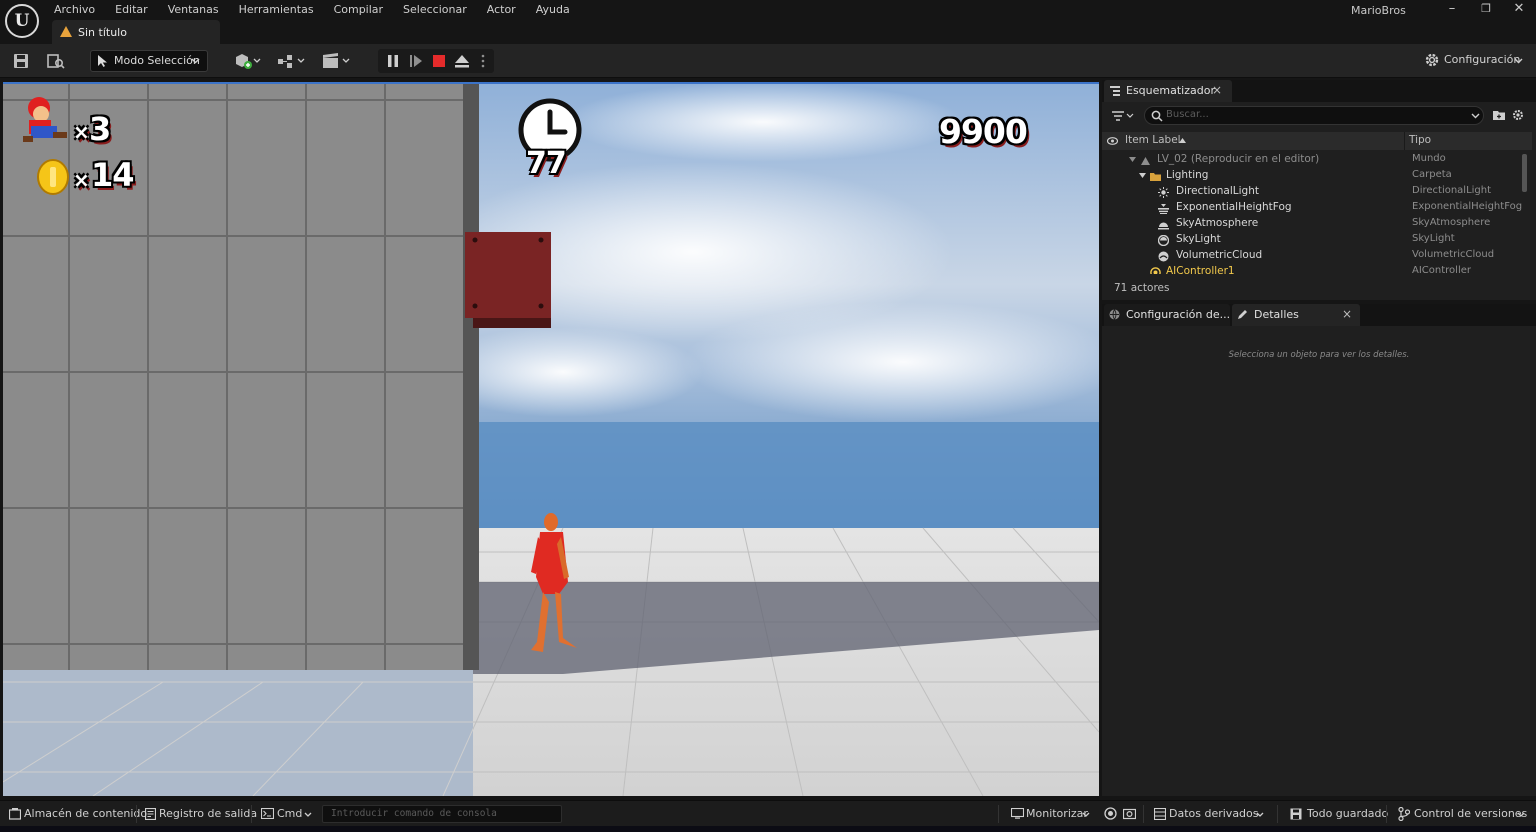  Describe the element at coordinates (442, 814) in the screenshot. I see `console-command-input: Introducir comando de consola` at that location.